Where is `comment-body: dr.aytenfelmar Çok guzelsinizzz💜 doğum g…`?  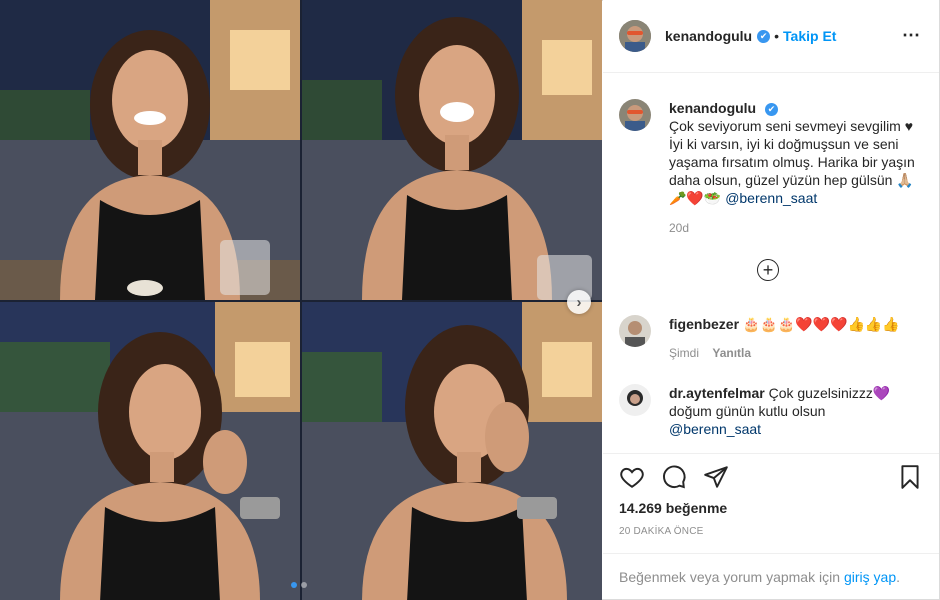 comment-body: dr.aytenfelmar Çok guzelsinizzz💜 doğum g… is located at coordinates (794, 411).